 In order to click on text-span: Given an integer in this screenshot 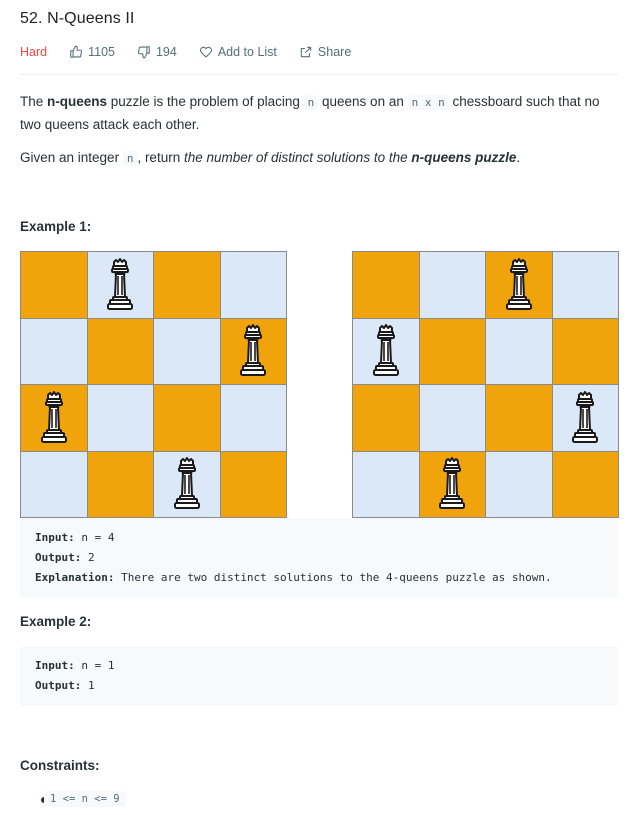, I will do `click(71, 157)`.